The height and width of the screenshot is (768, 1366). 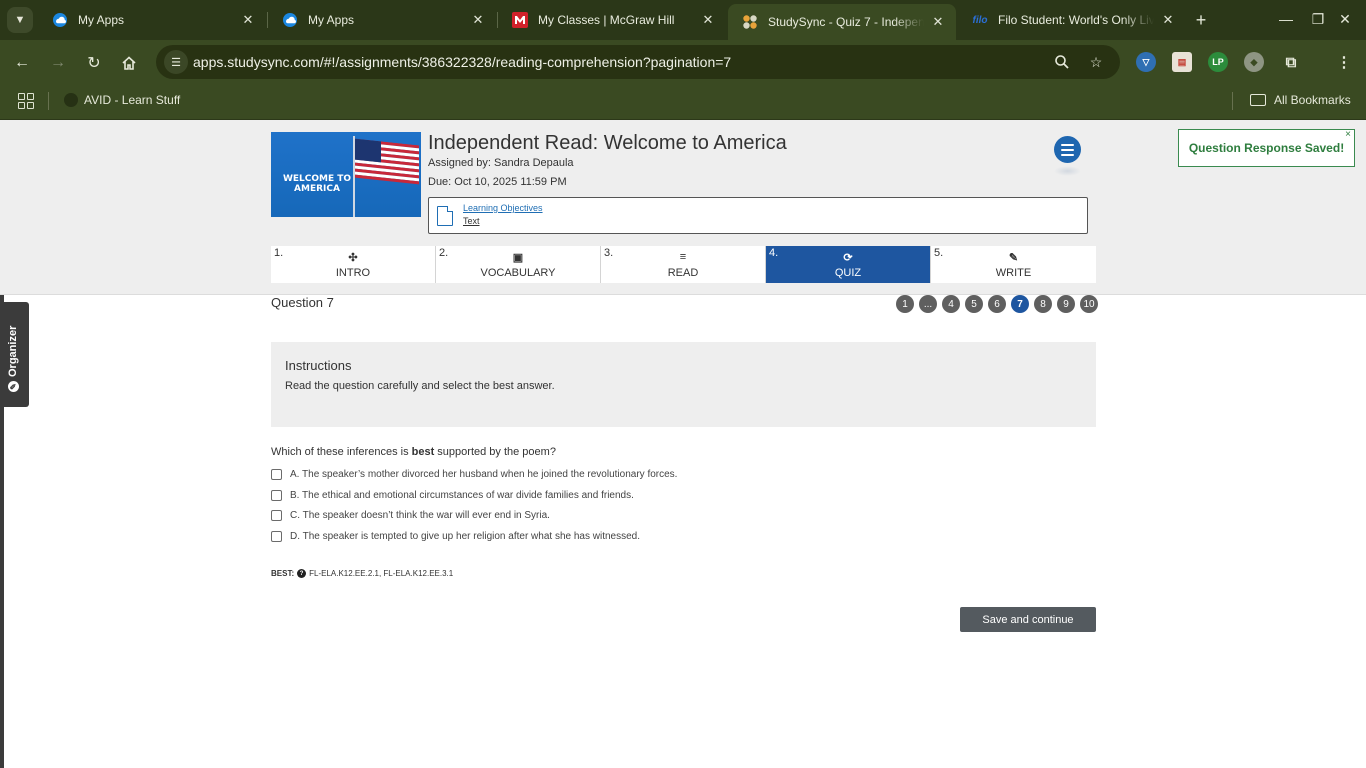 I want to click on extension-lp-icon: LP, so click(x=1218, y=62).